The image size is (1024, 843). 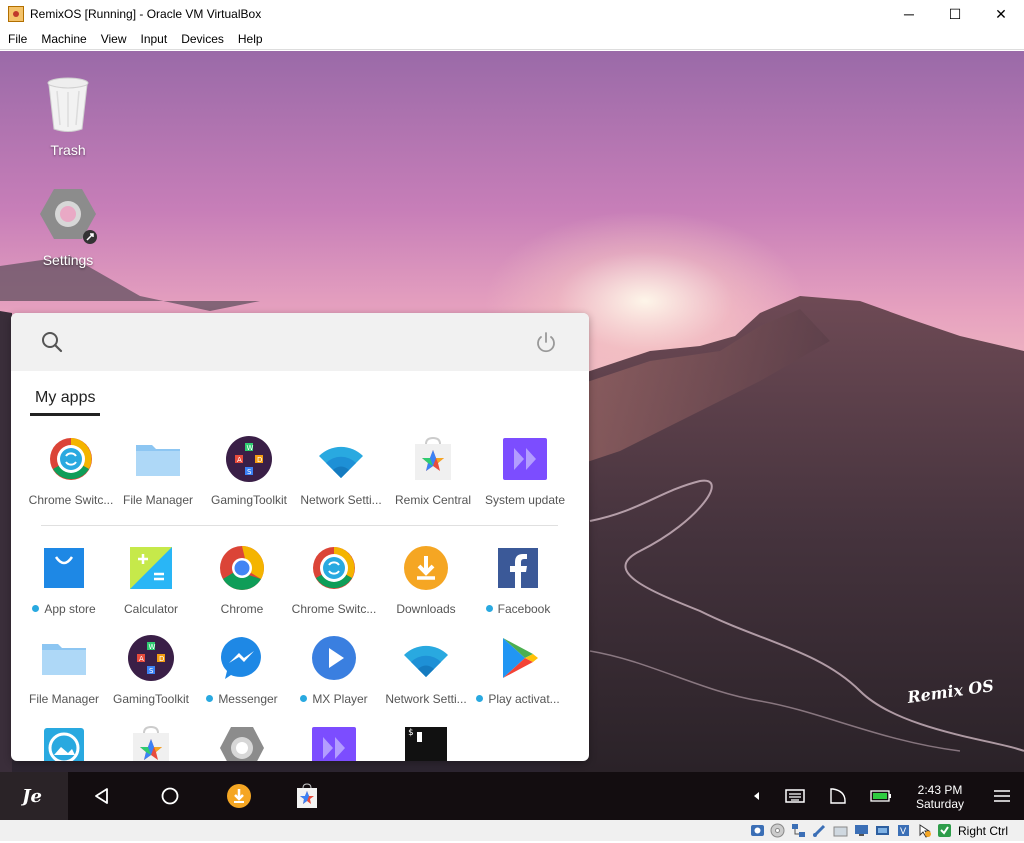 I want to click on window-title: RemixOS [Running] - Oracle VM VirtualBox, so click(x=146, y=14).